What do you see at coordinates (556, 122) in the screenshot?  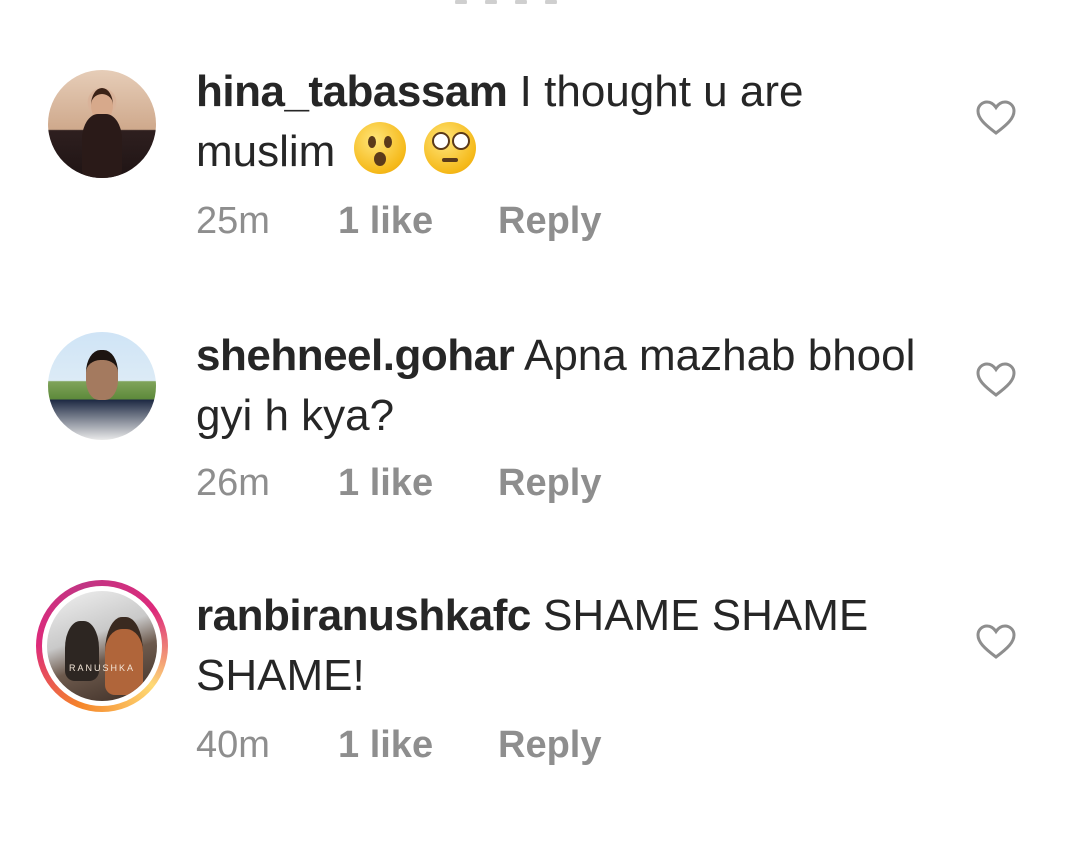 I see `comment-body: hina_tabassam I thought u are muslim` at bounding box center [556, 122].